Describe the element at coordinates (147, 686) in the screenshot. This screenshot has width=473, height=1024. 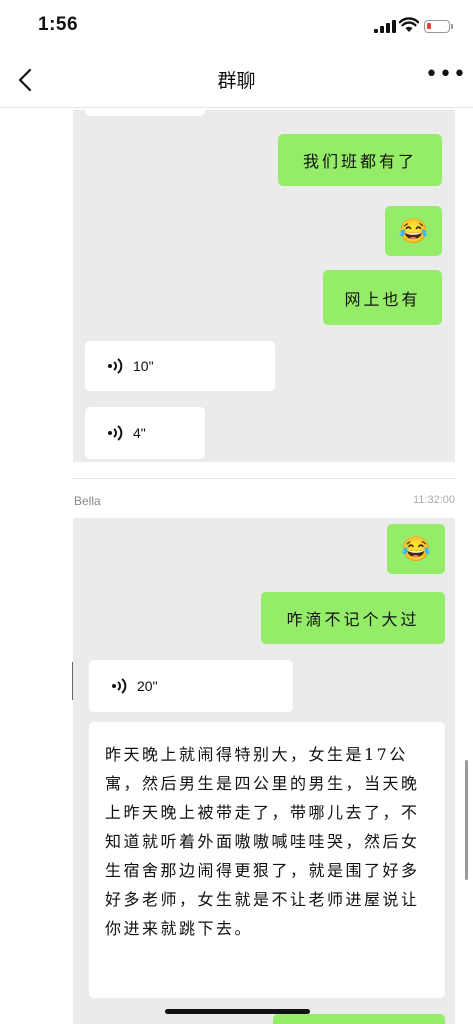
I see `voice-duration: 20"` at that location.